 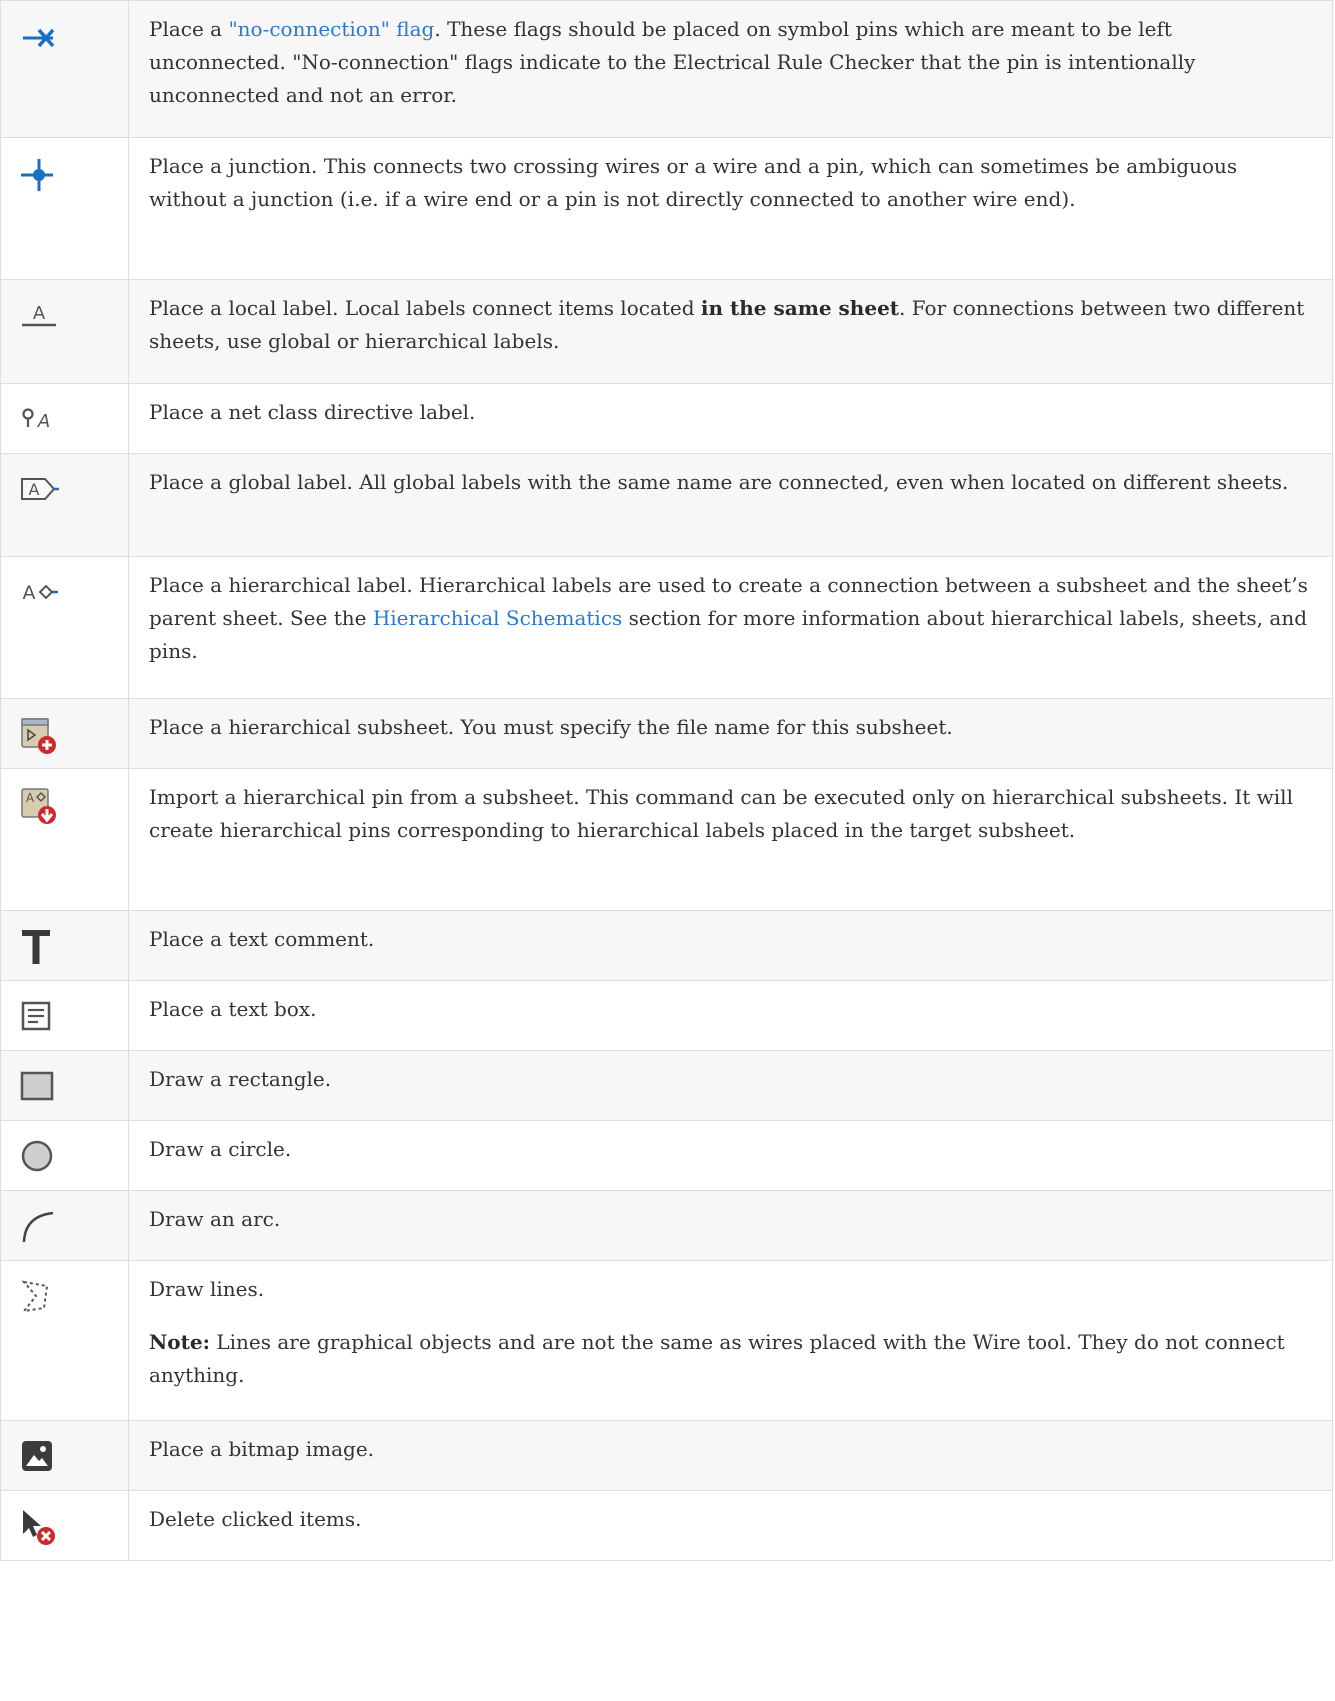 What do you see at coordinates (730, 1455) in the screenshot?
I see `row-description: Place a bitmap image.` at bounding box center [730, 1455].